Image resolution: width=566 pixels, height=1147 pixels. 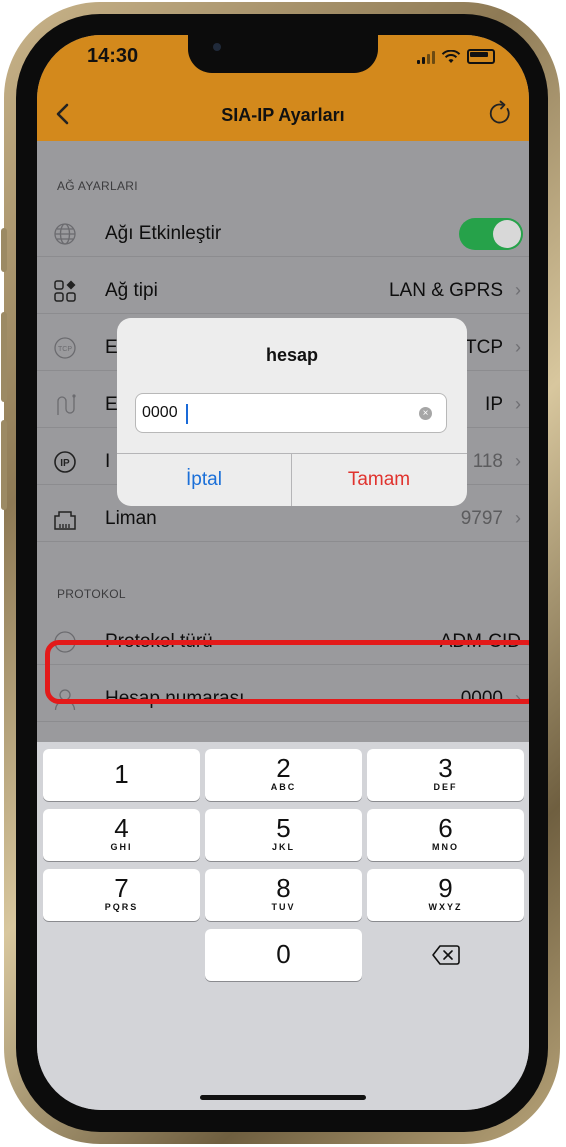 I want to click on grid-shapes-icon, so click(x=65, y=291).